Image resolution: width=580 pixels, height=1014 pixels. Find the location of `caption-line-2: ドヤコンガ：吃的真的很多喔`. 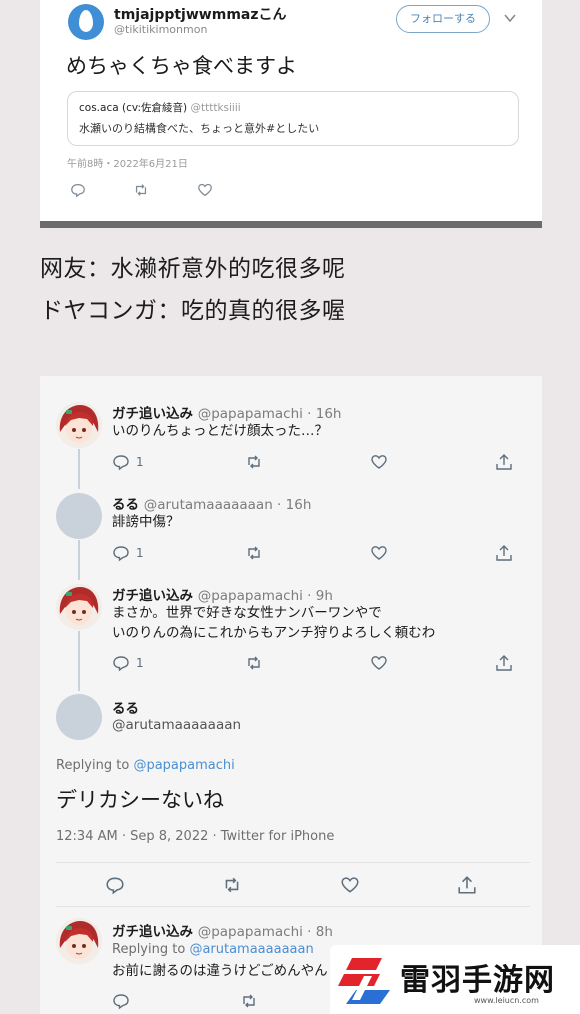

caption-line-2: ドヤコンガ：吃的真的很多喔 is located at coordinates (193, 311).